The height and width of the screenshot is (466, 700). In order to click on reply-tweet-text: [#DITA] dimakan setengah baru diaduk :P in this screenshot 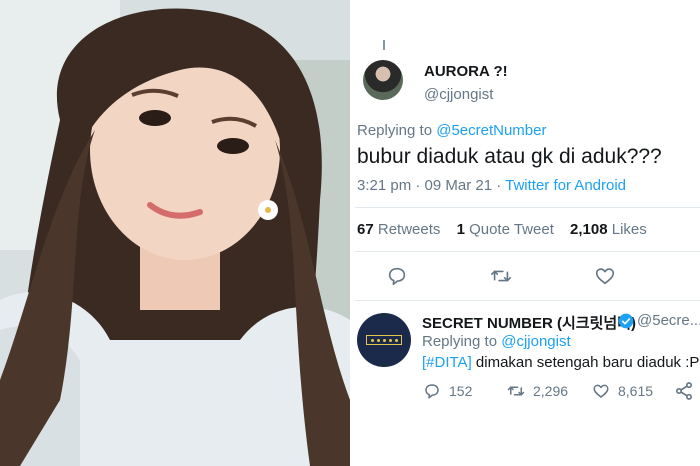, I will do `click(560, 362)`.